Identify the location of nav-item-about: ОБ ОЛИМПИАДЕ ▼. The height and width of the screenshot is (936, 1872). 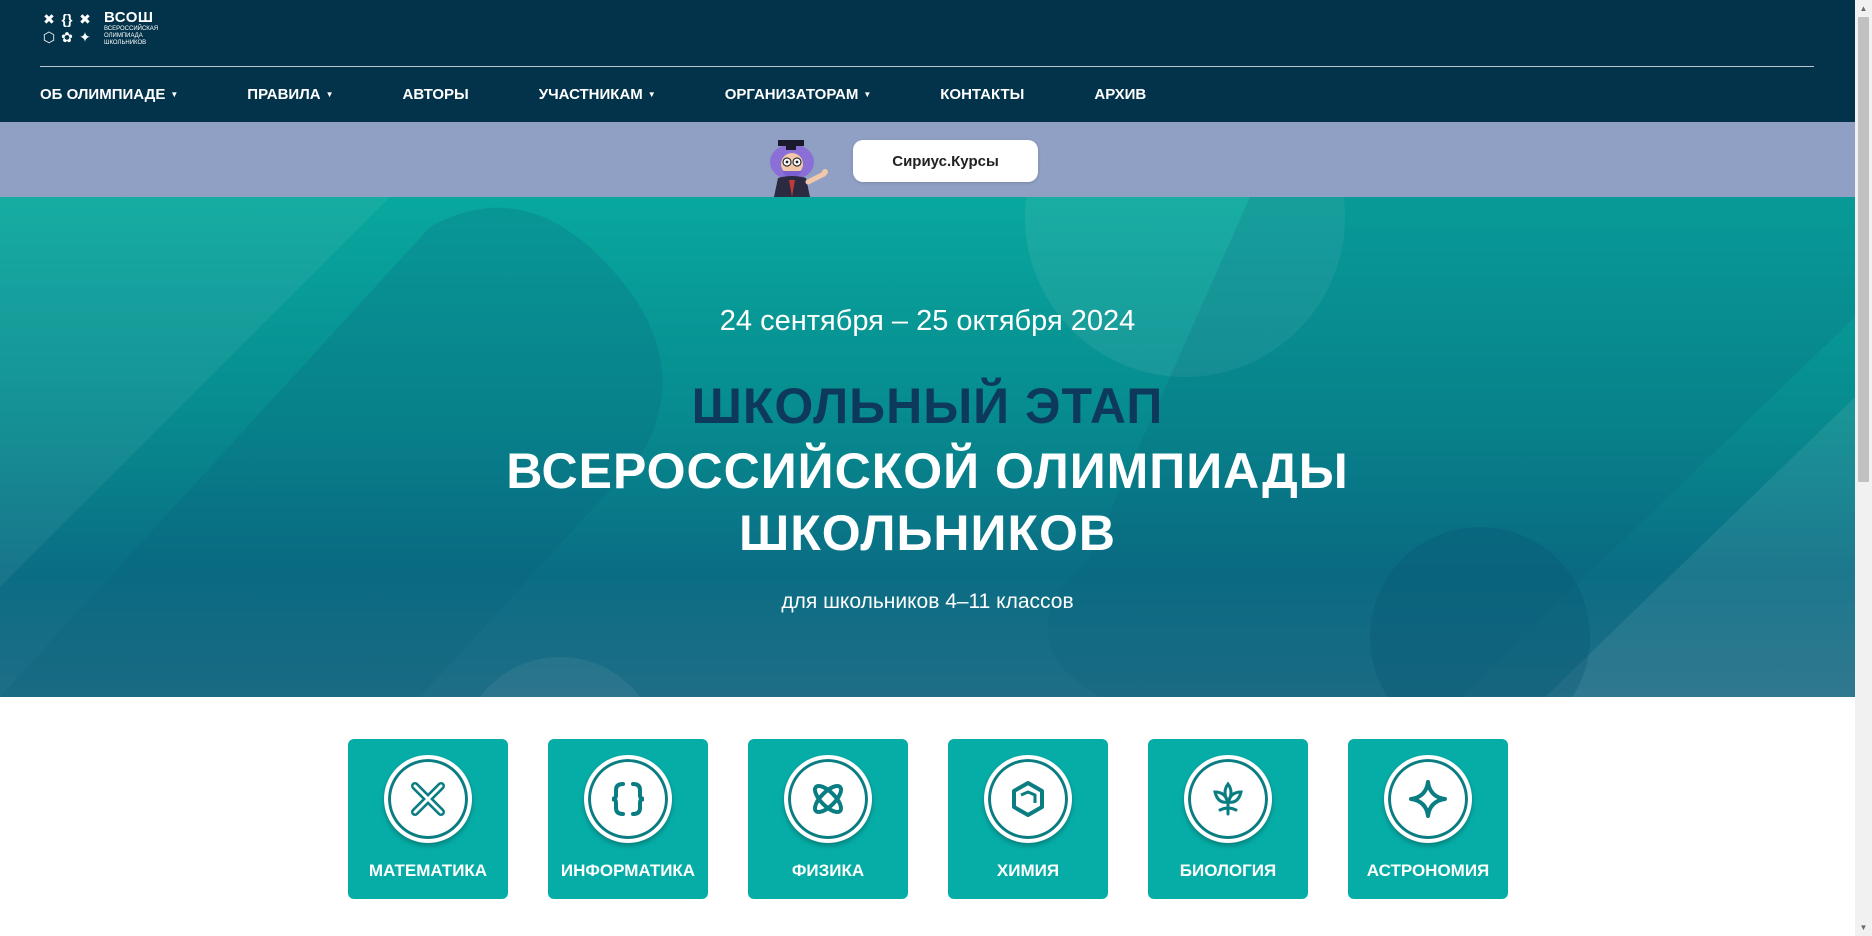
(109, 94).